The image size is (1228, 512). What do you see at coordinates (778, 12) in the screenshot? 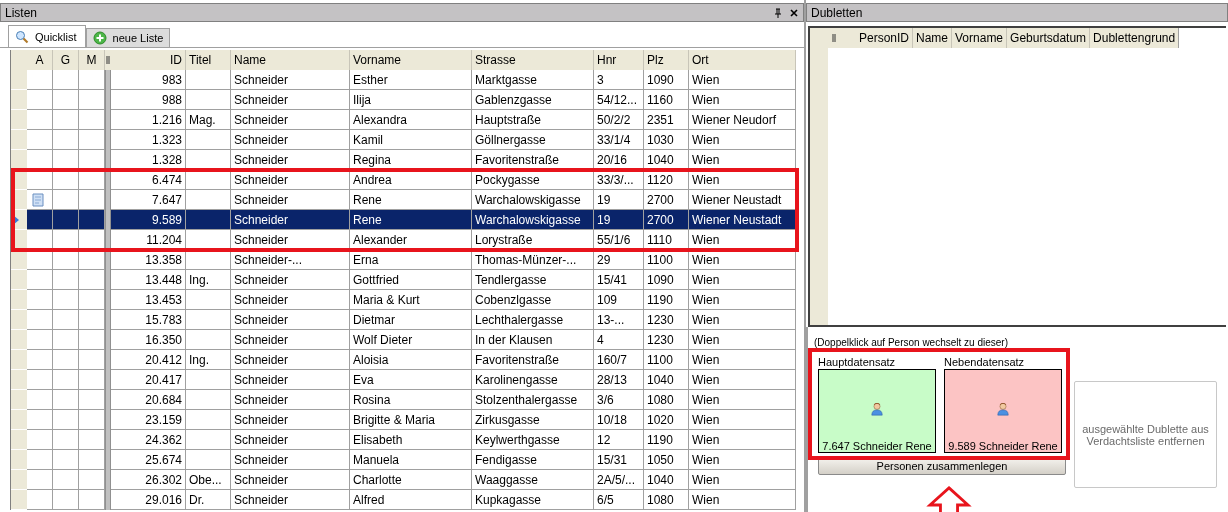
I see `pin-icon` at bounding box center [778, 12].